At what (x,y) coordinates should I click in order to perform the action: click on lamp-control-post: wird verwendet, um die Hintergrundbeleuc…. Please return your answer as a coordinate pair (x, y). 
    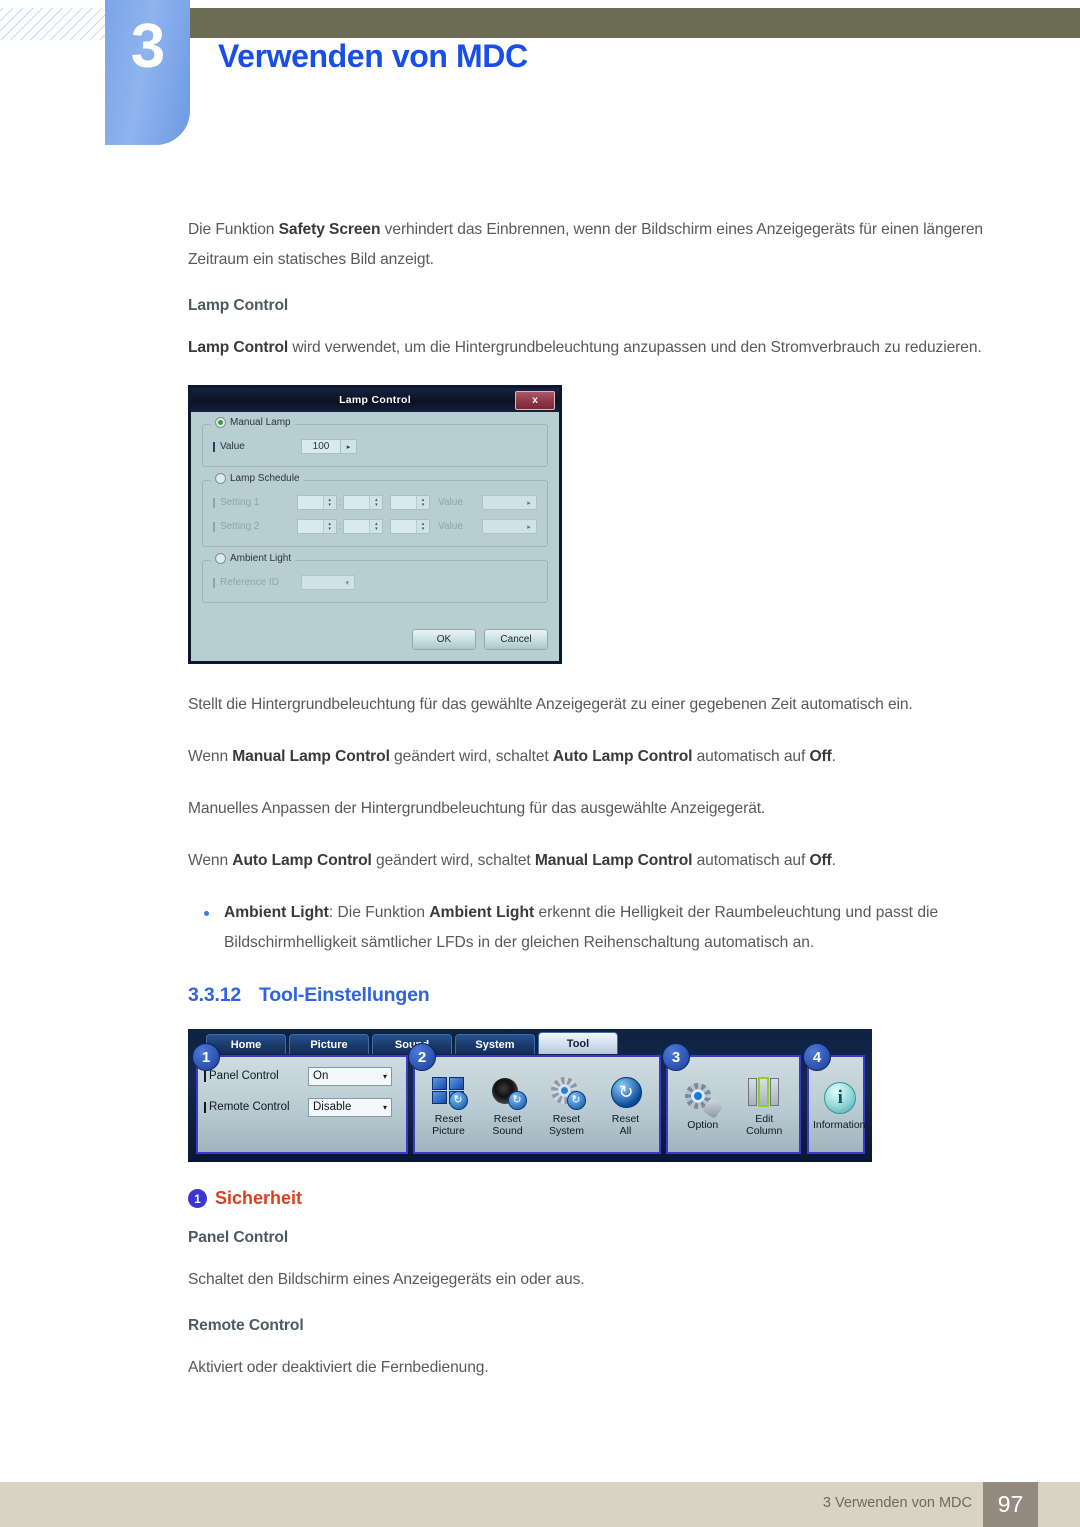
    Looking at the image, I should click on (635, 347).